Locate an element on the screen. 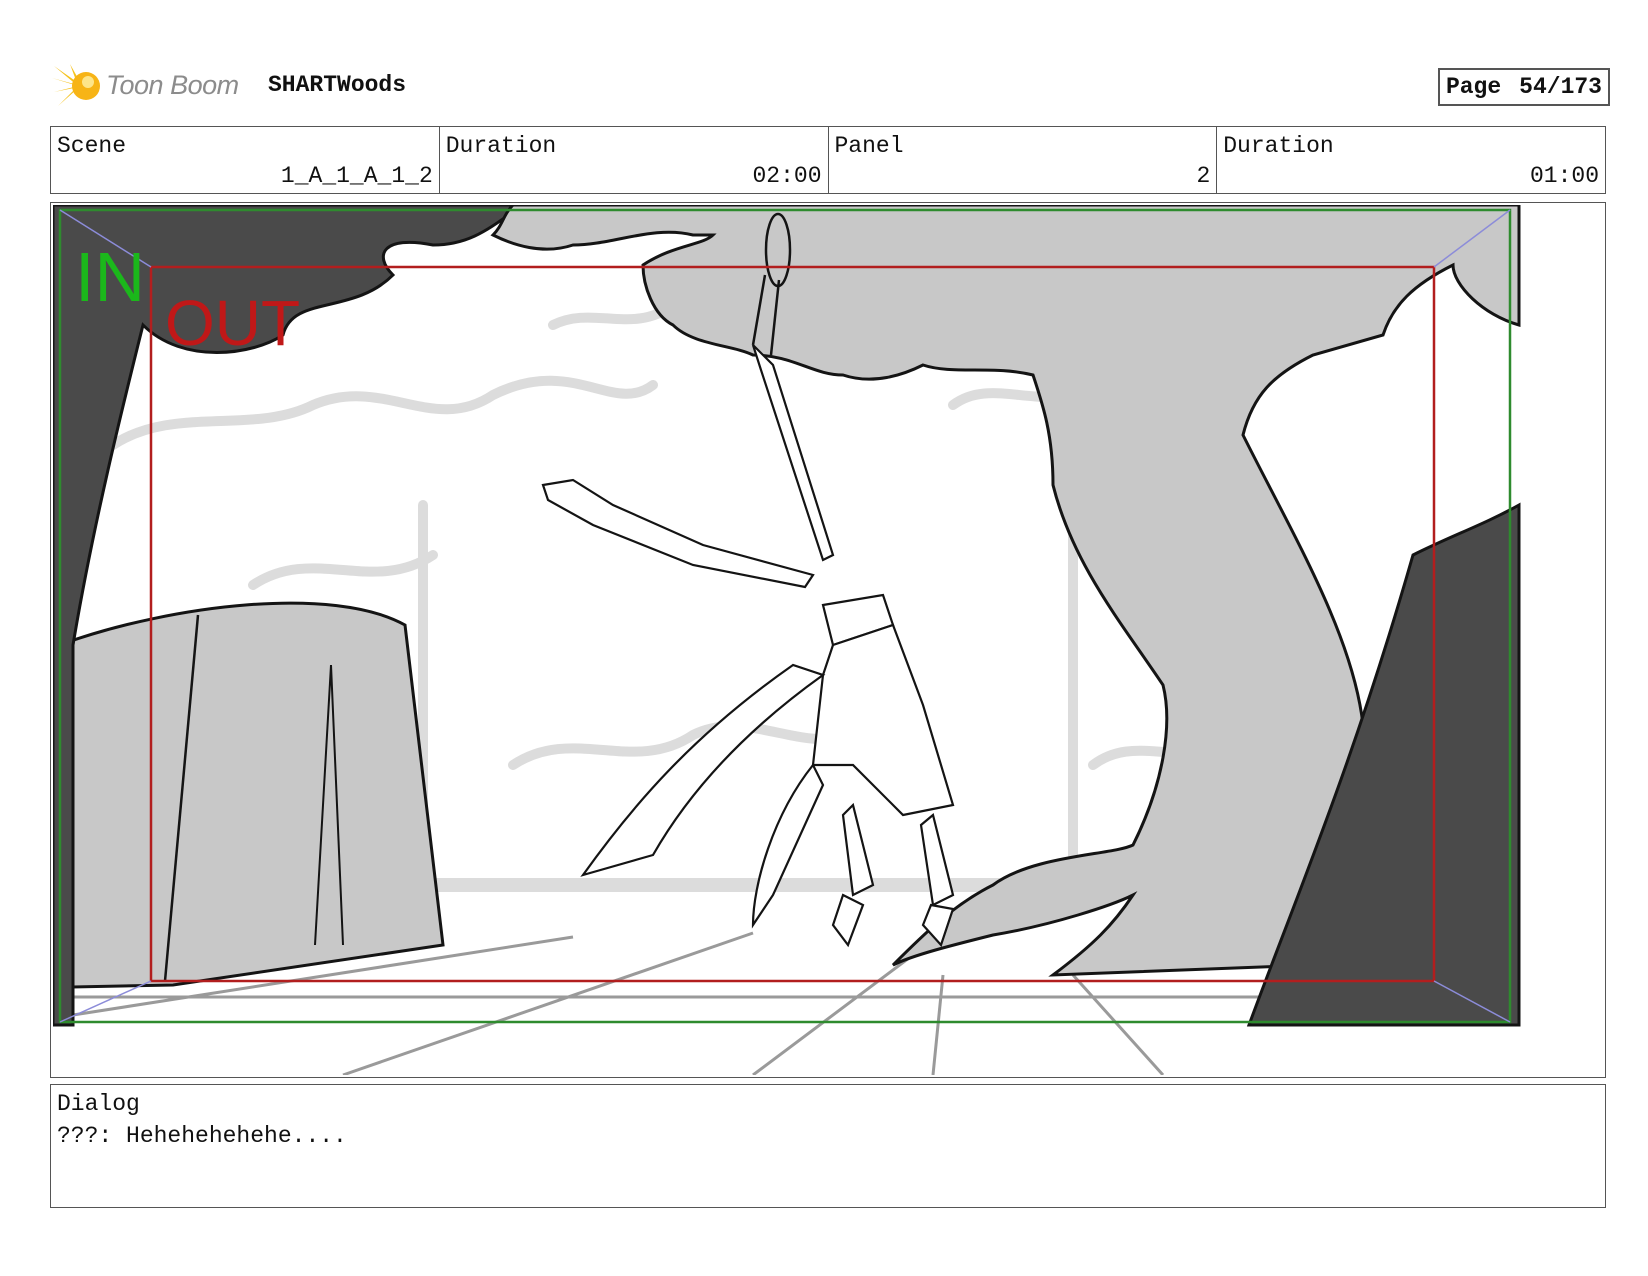 The height and width of the screenshot is (1276, 1648). scene-duration-label: Duration is located at coordinates (501, 146).